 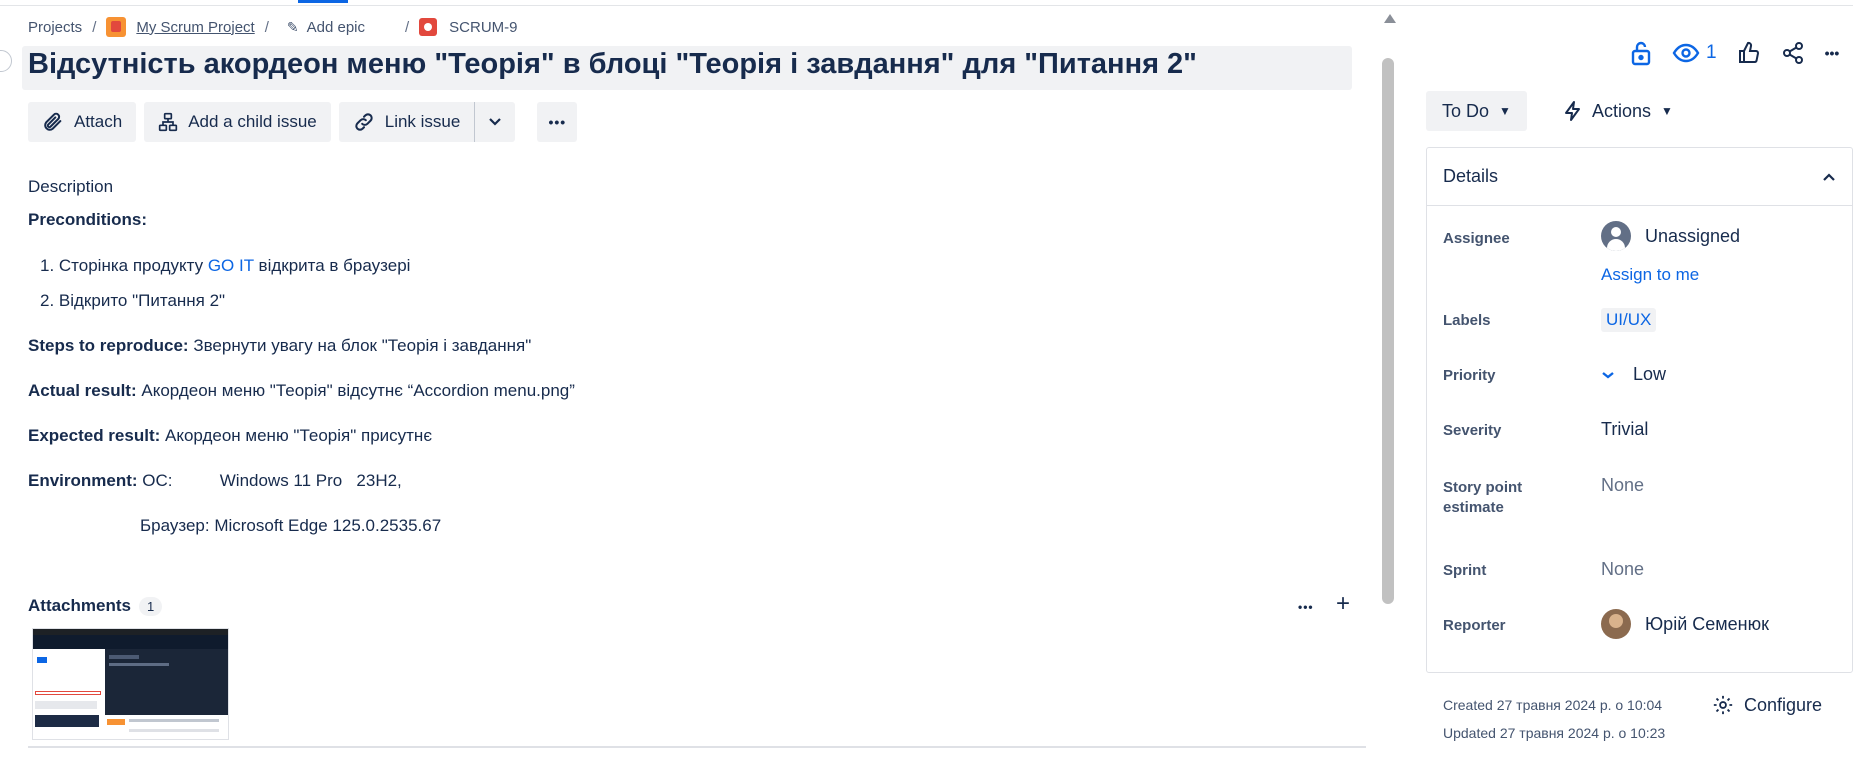 I want to click on lightning-icon, so click(x=1572, y=111).